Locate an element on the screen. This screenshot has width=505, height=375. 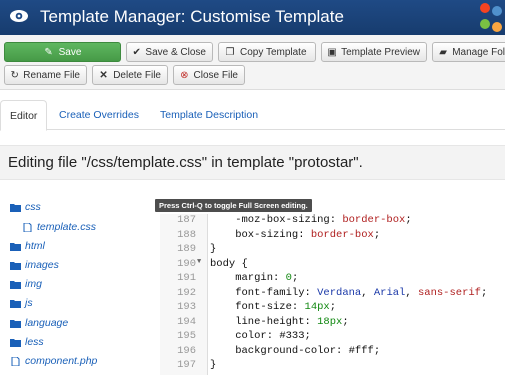
code-token: body { is located at coordinates (229, 263).